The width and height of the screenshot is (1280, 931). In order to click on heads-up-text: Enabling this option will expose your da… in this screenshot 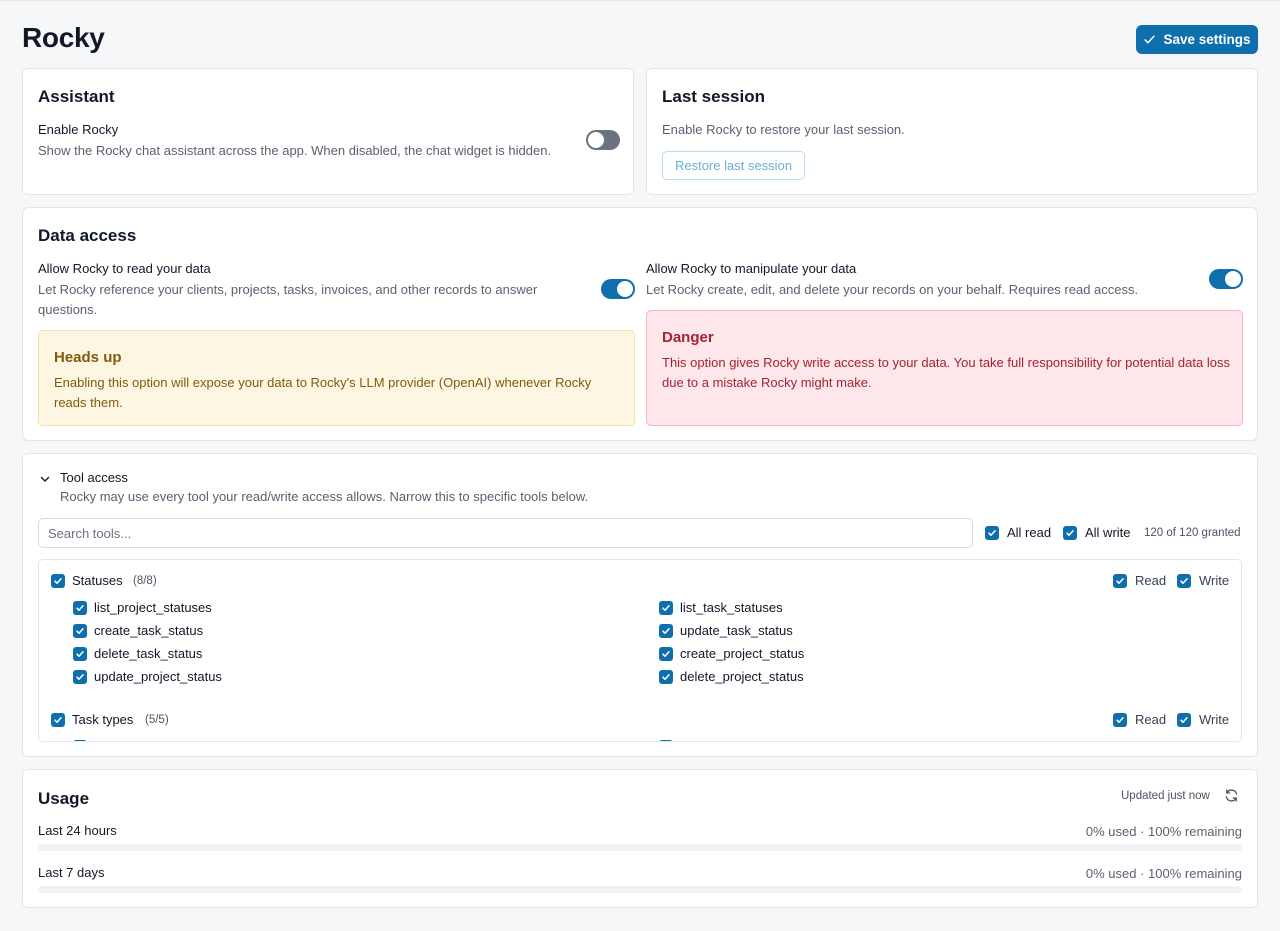, I will do `click(323, 392)`.